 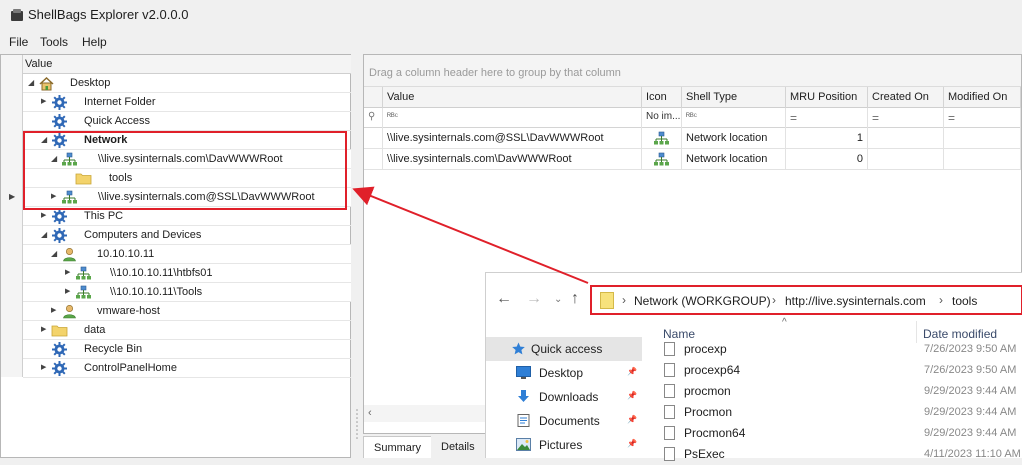 I want to click on tree-node: ▶ Internet Folder, so click(x=187, y=102).